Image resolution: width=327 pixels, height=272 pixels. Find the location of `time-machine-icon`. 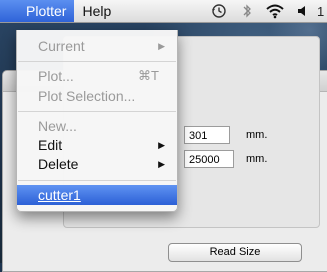

time-machine-icon is located at coordinates (219, 11).